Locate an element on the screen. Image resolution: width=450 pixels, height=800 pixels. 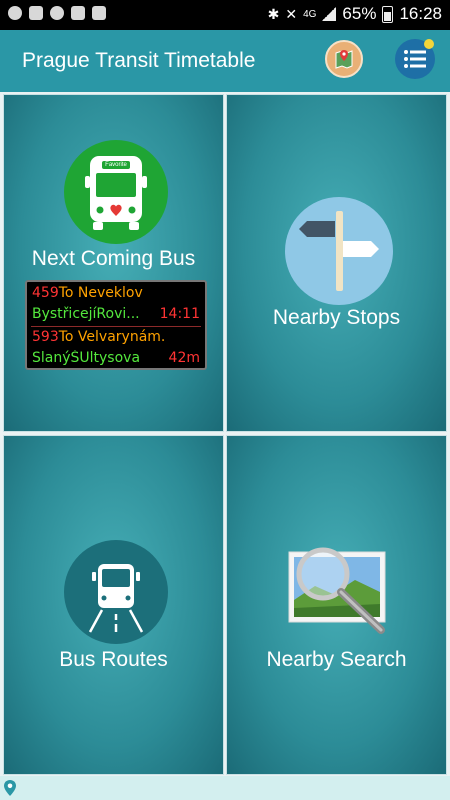
photo-magnifier-icon is located at coordinates (340, 588).